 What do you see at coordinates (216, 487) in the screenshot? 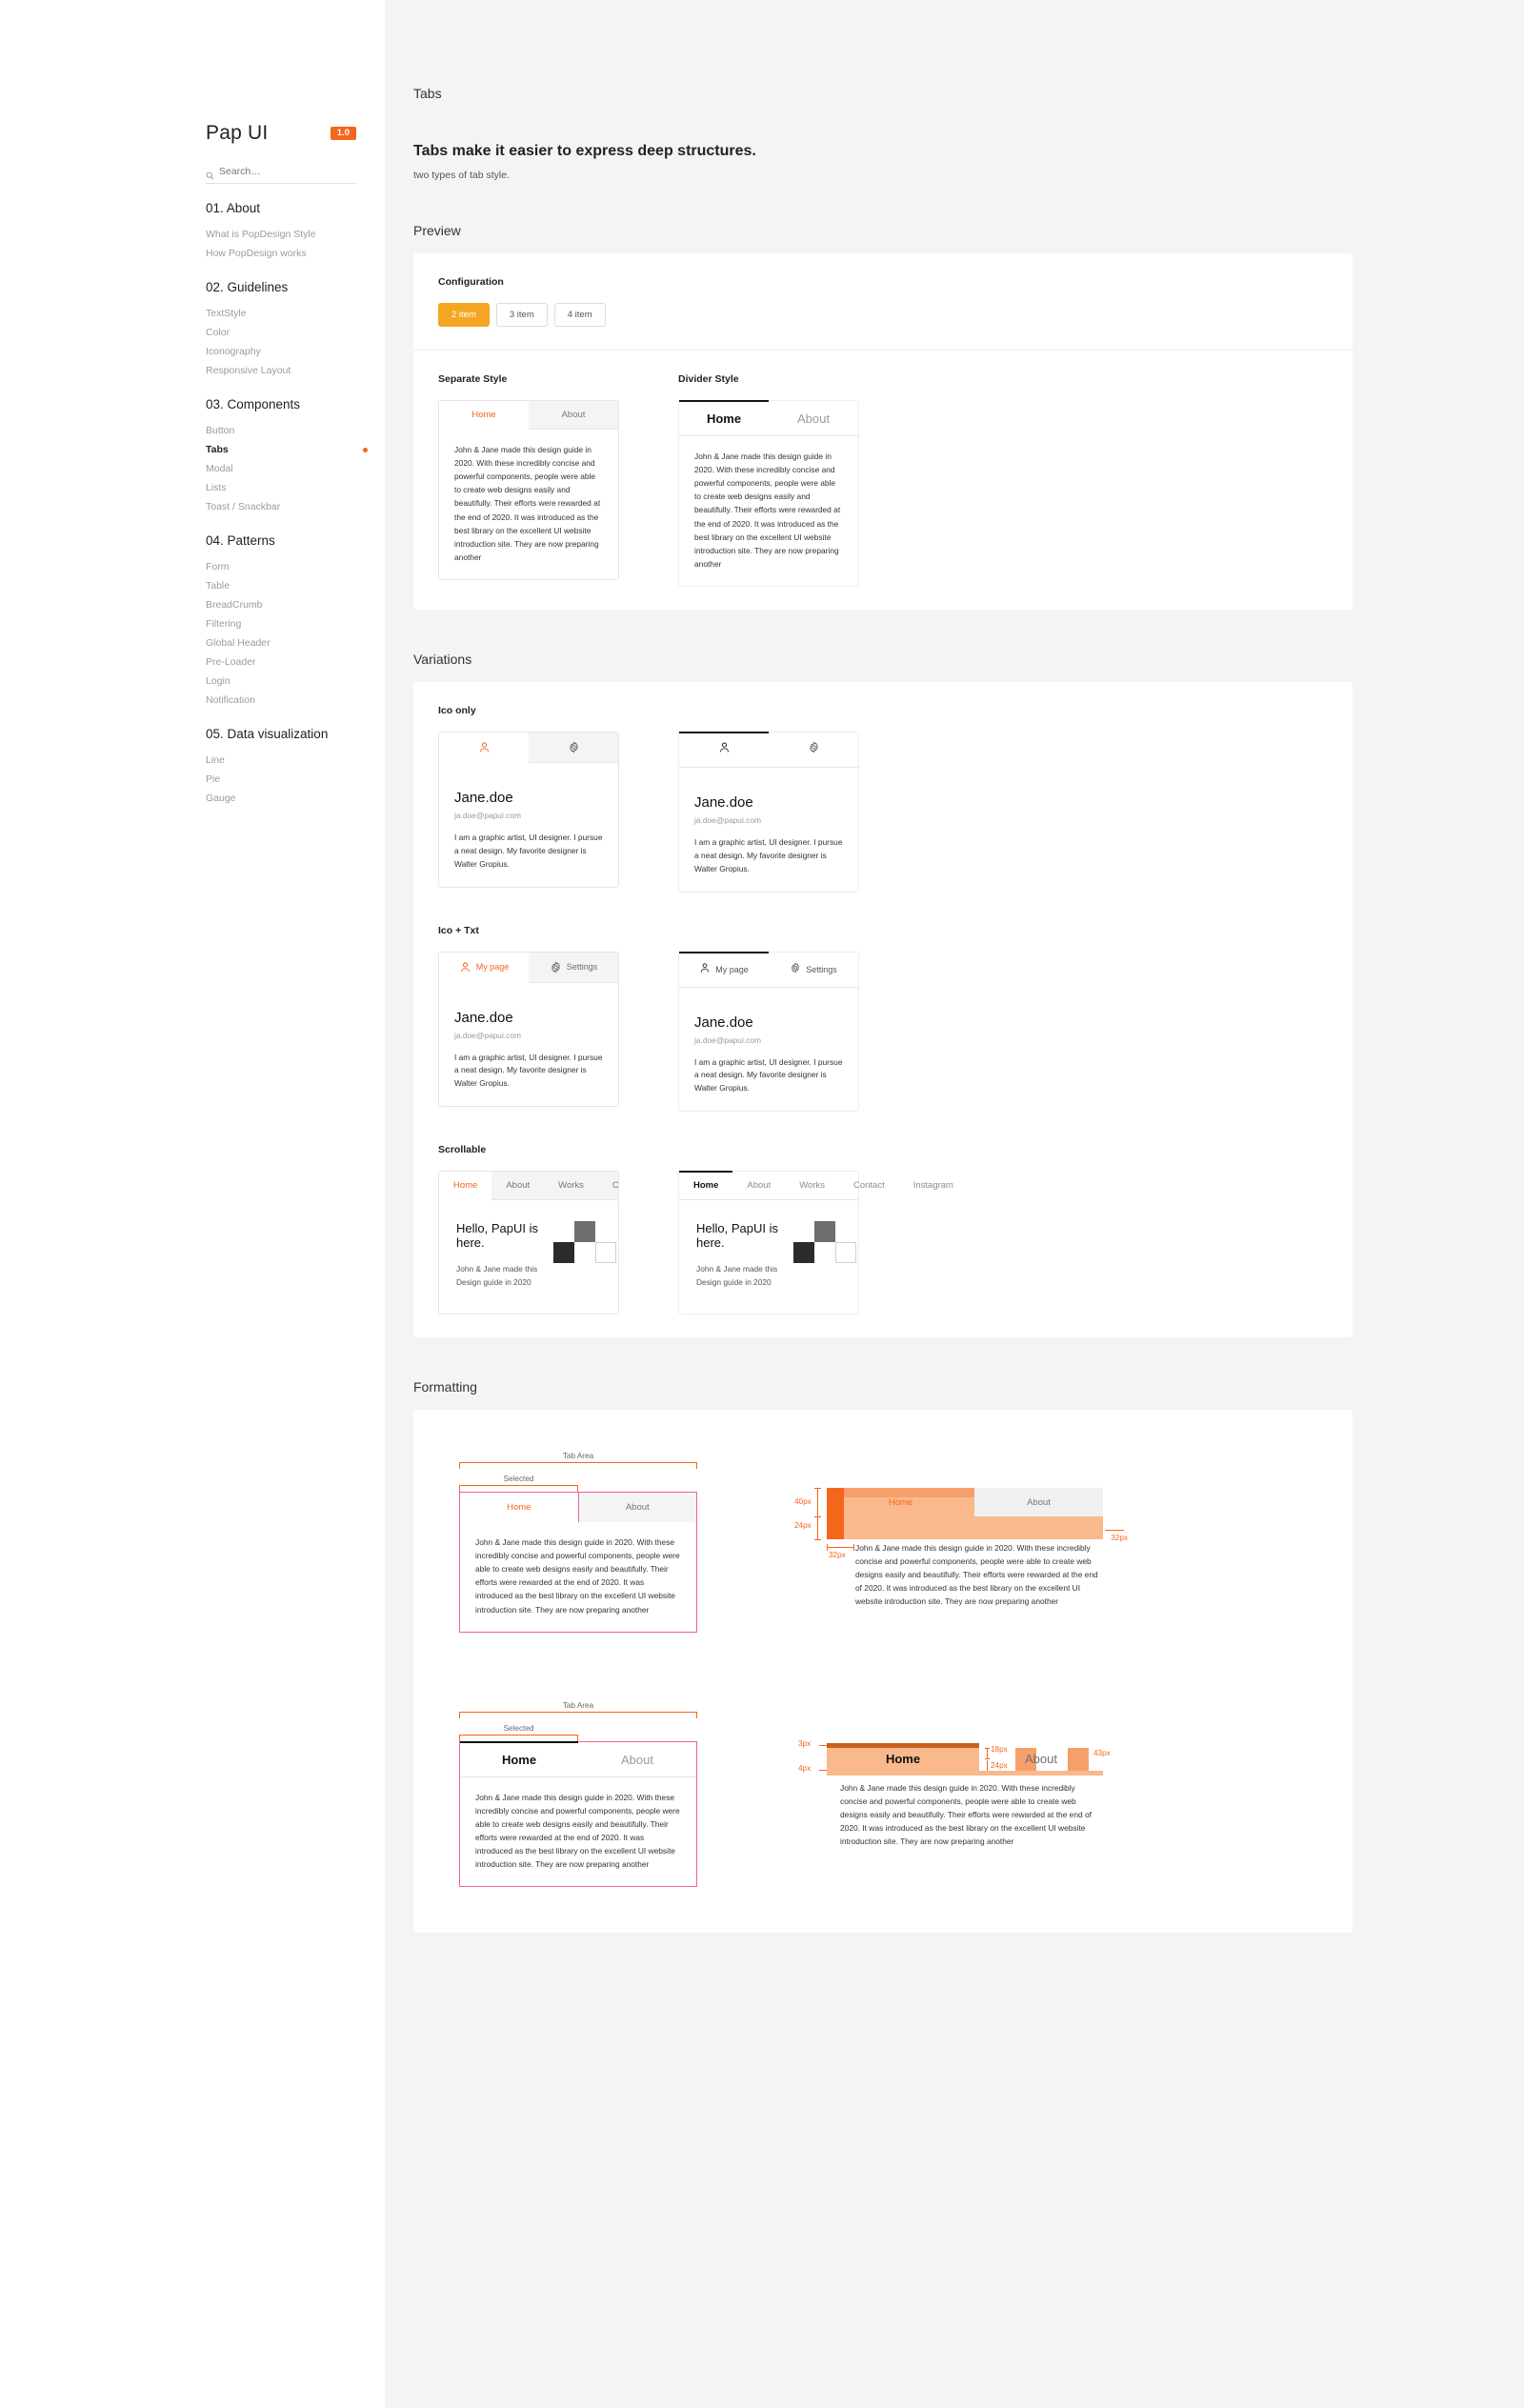
I see `sidebar-item-label: Lists` at bounding box center [216, 487].